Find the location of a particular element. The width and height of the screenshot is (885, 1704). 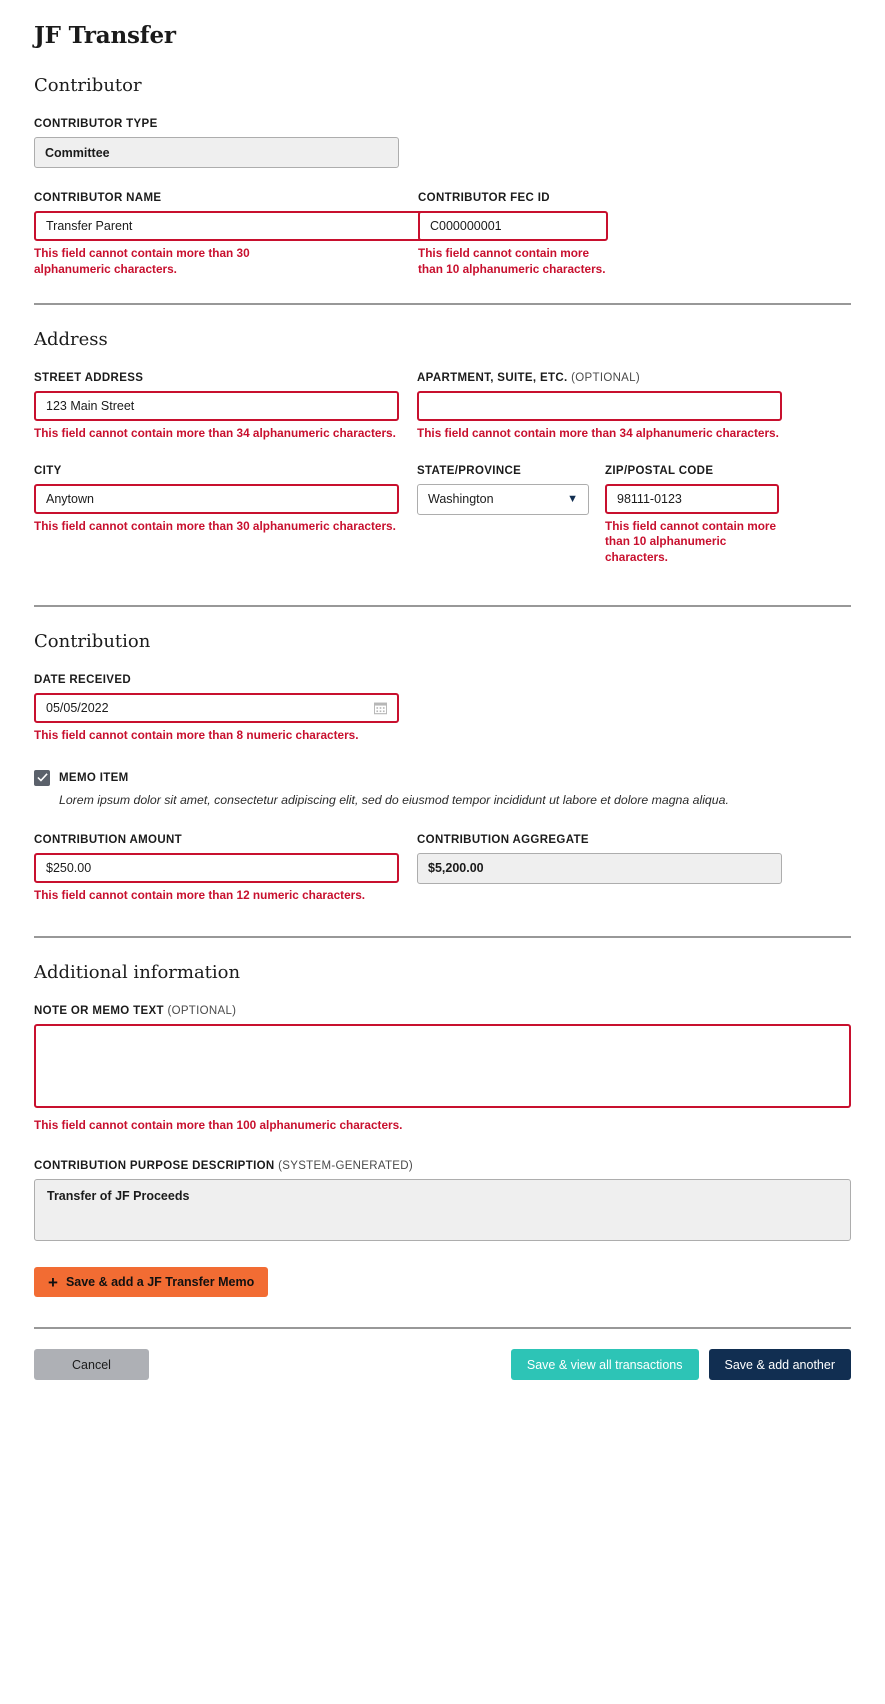

contributor-fec-label: CONTRIBUTOR FEC ID is located at coordinates (484, 198).